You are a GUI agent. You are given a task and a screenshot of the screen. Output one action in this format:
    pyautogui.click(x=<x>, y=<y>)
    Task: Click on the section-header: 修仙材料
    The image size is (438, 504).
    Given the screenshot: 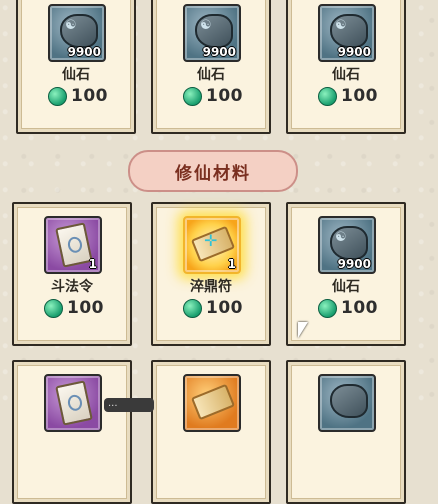 What is the action you would take?
    pyautogui.click(x=213, y=171)
    